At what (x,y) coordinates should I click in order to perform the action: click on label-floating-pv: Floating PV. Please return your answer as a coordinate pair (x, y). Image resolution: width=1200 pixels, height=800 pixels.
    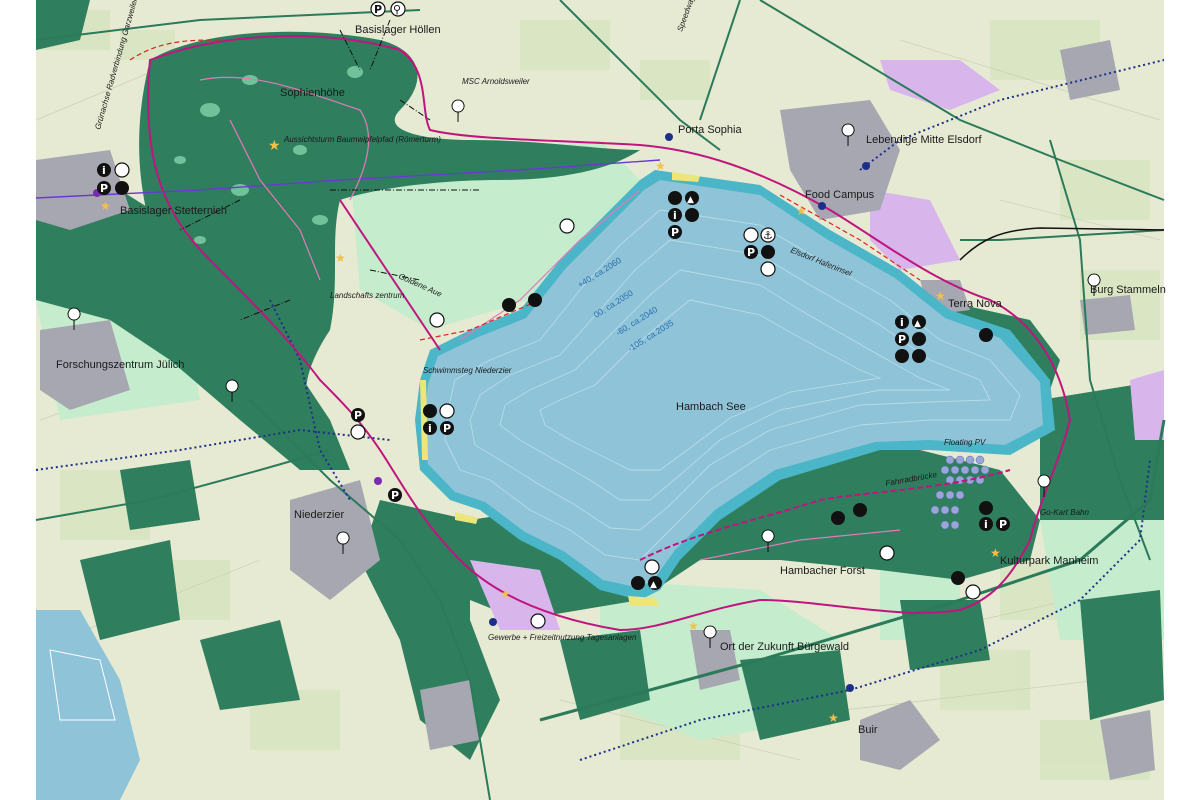
    Looking at the image, I should click on (965, 442).